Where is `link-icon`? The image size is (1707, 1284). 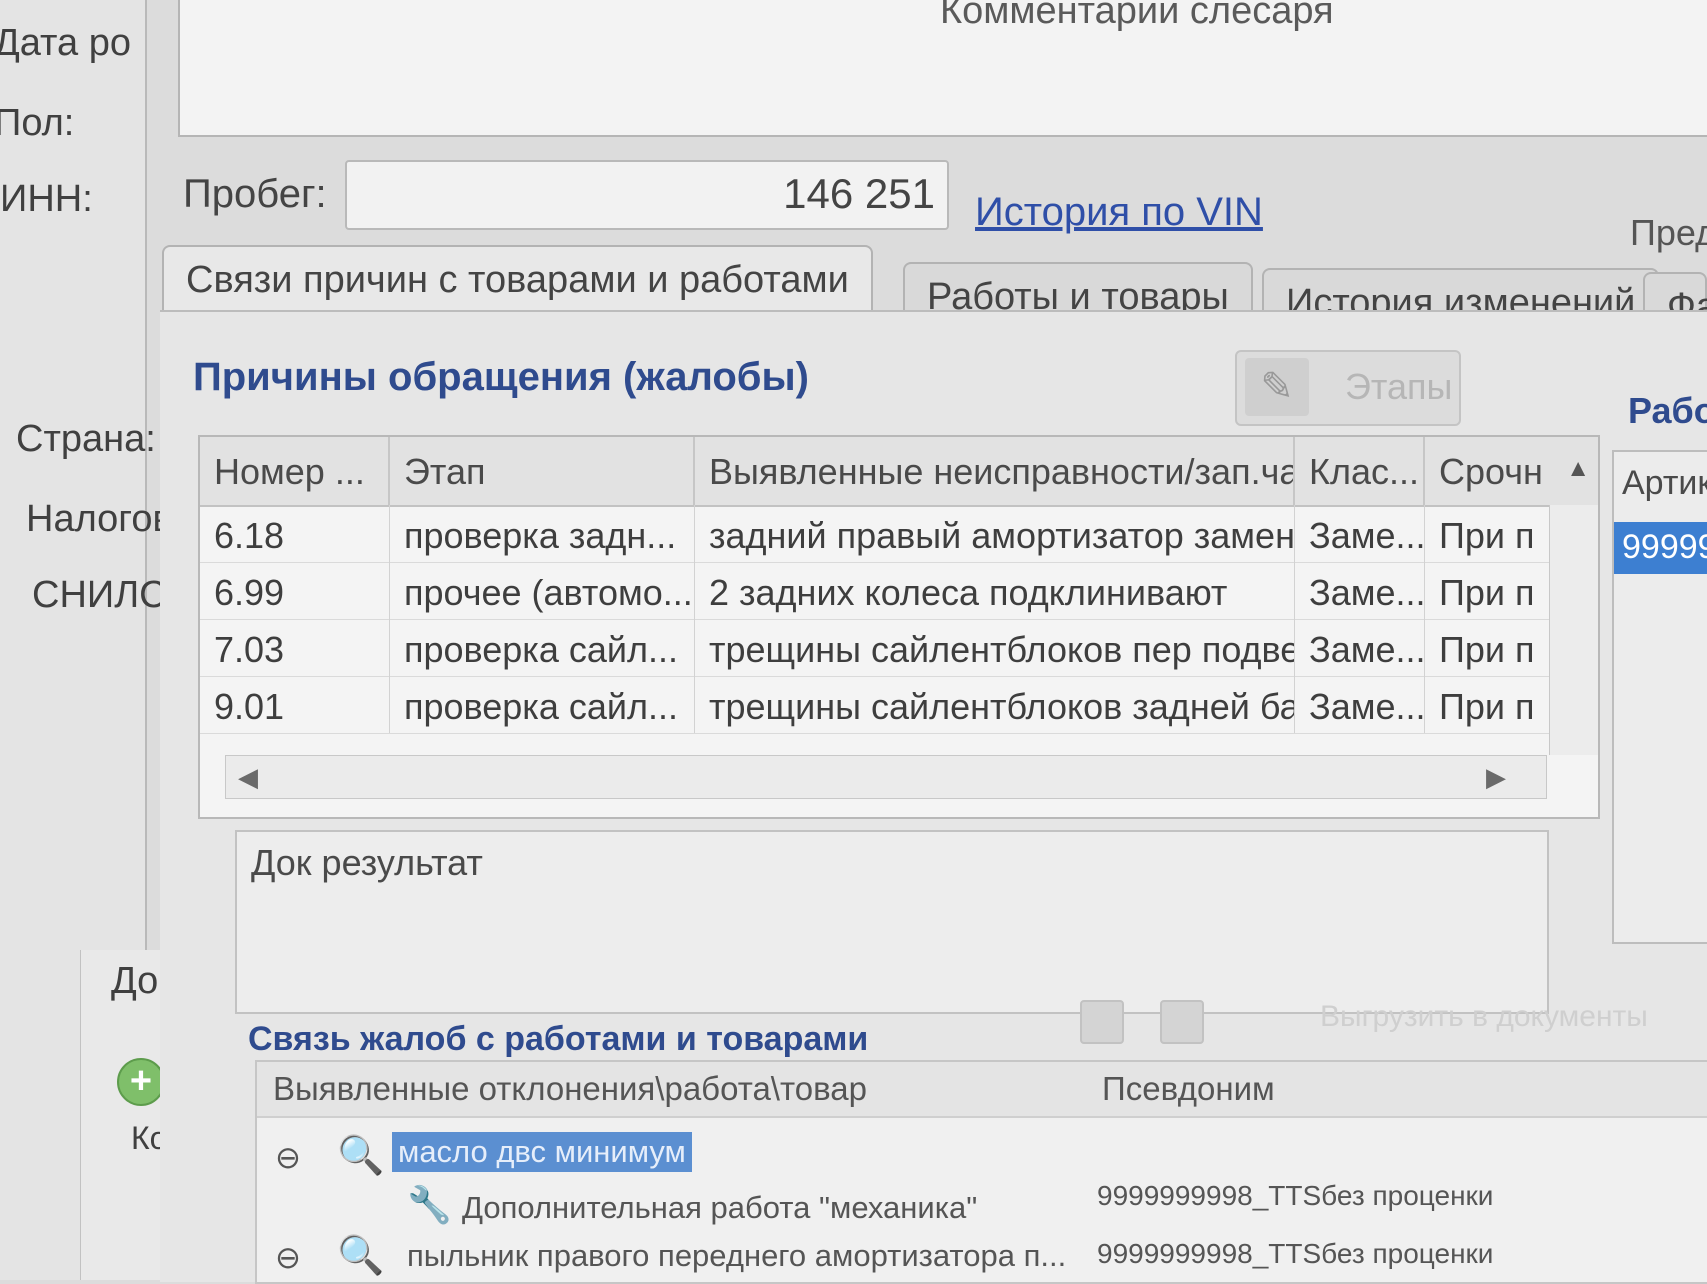
link-icon is located at coordinates (1102, 1022).